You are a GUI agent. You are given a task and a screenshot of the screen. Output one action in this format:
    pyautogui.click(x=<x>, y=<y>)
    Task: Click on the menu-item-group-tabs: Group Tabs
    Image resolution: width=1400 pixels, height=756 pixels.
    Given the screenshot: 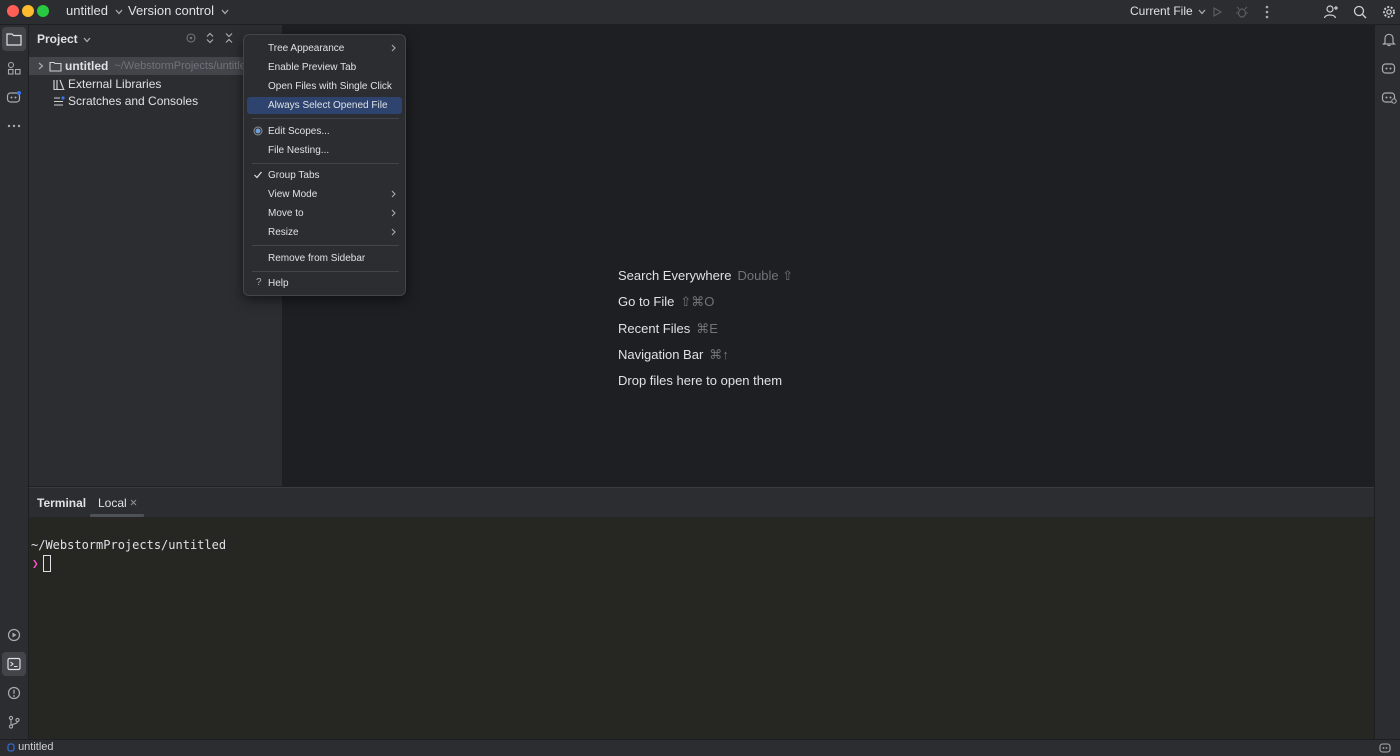 What is the action you would take?
    pyautogui.click(x=324, y=175)
    